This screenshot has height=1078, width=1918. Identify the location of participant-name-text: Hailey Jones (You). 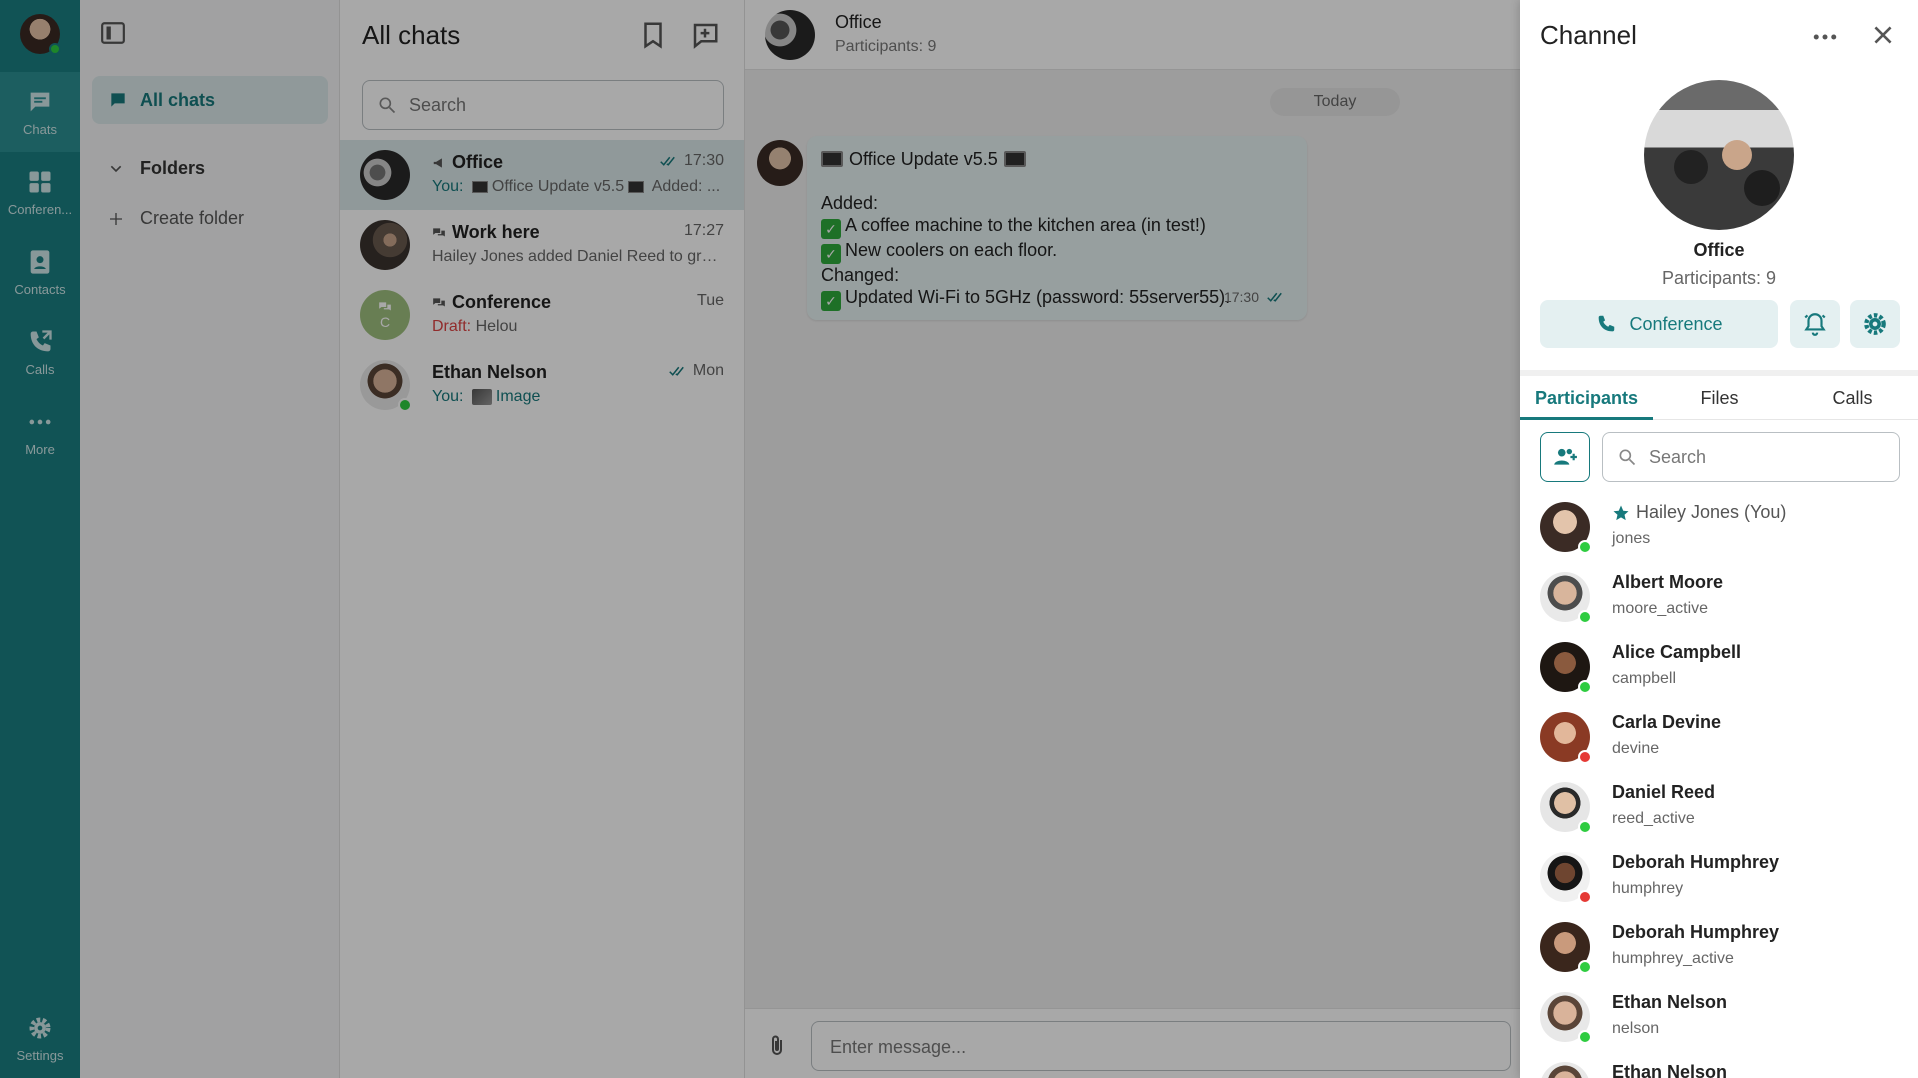
(1711, 512).